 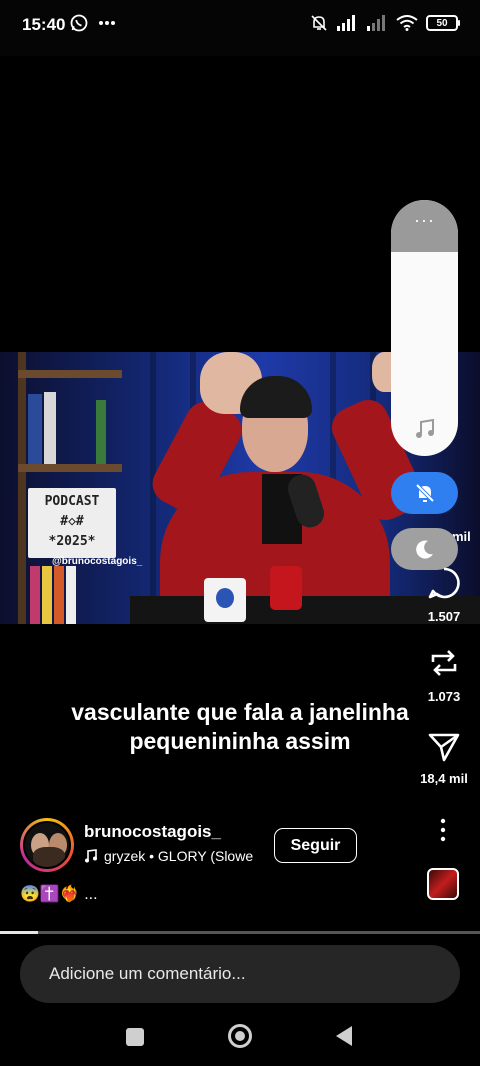 I want to click on do-not-disturb-toggle, so click(x=424, y=549).